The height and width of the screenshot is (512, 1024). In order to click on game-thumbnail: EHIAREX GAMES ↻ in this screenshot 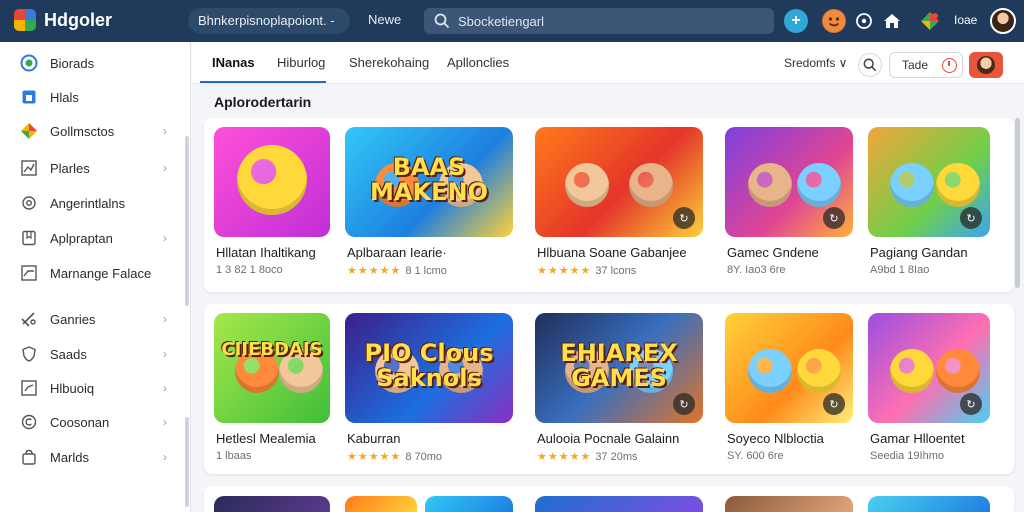, I will do `click(619, 368)`.